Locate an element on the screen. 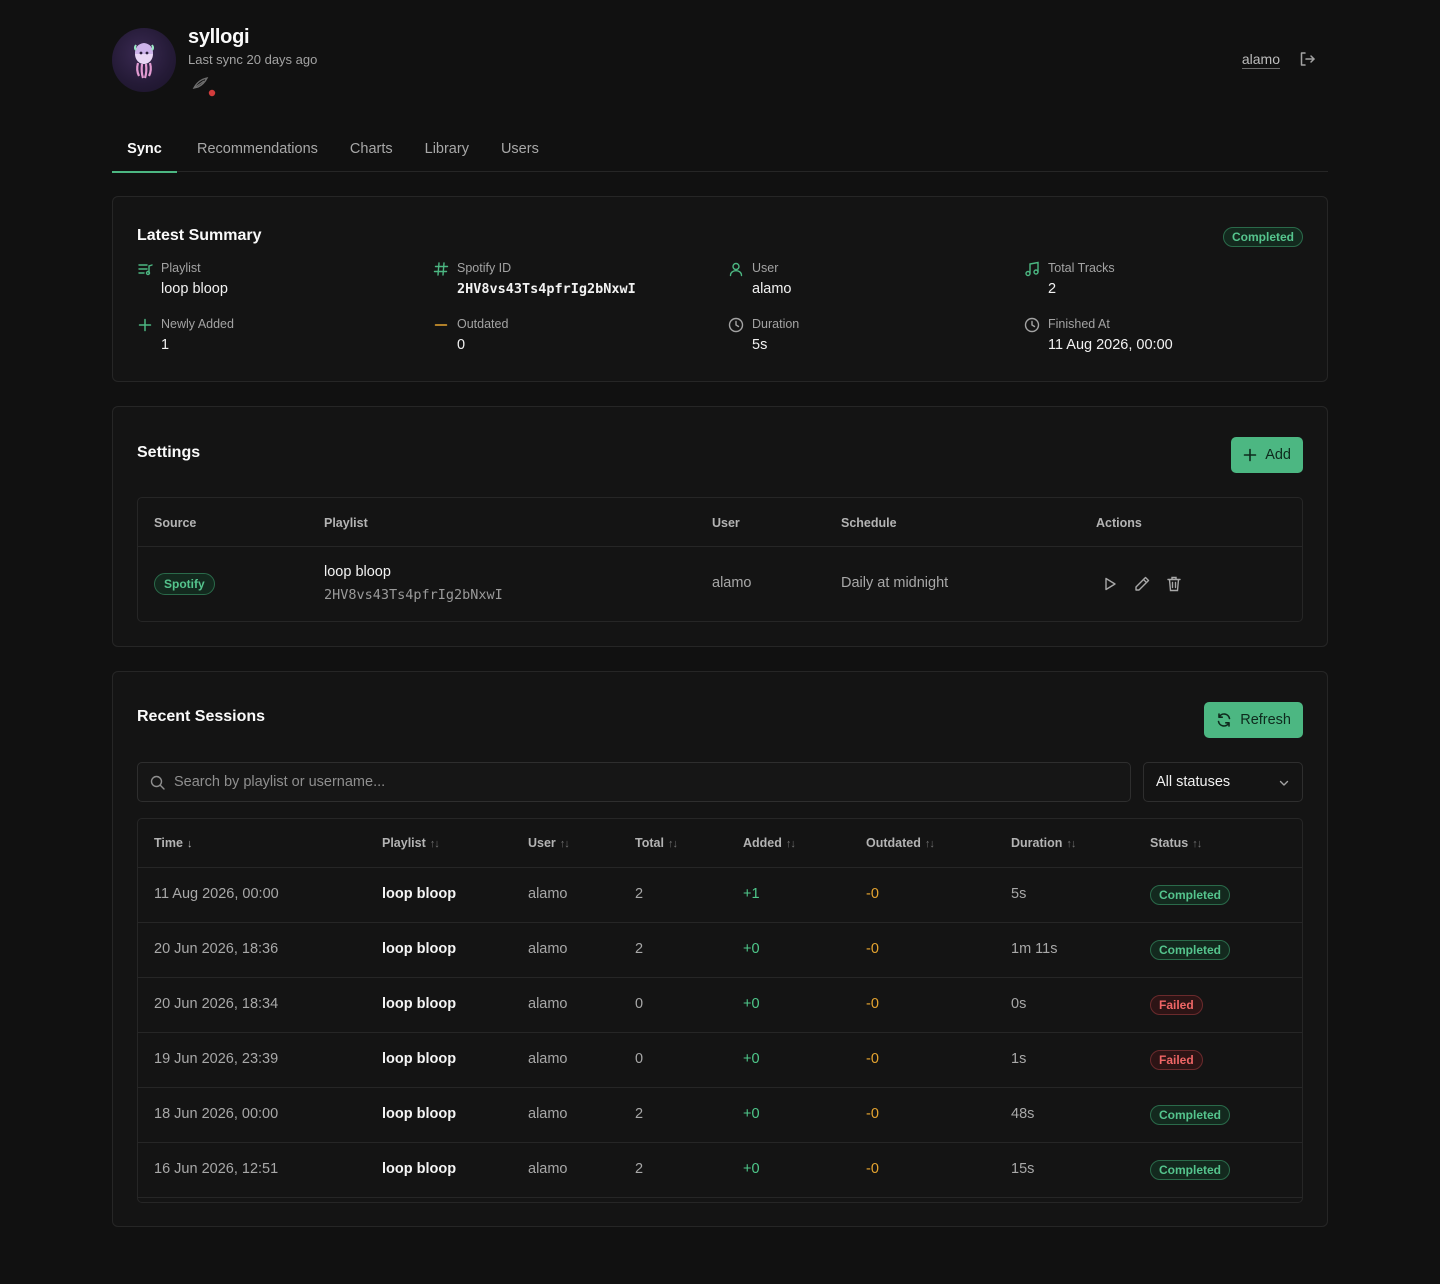 The image size is (1440, 1284). sort-desc-icon: ↓ is located at coordinates (189, 844).